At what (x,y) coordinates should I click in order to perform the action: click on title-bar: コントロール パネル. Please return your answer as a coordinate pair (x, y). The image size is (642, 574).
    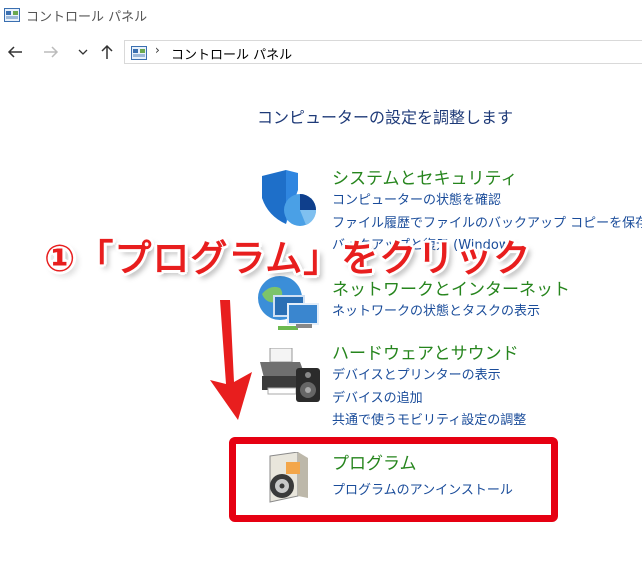
    Looking at the image, I should click on (321, 16).